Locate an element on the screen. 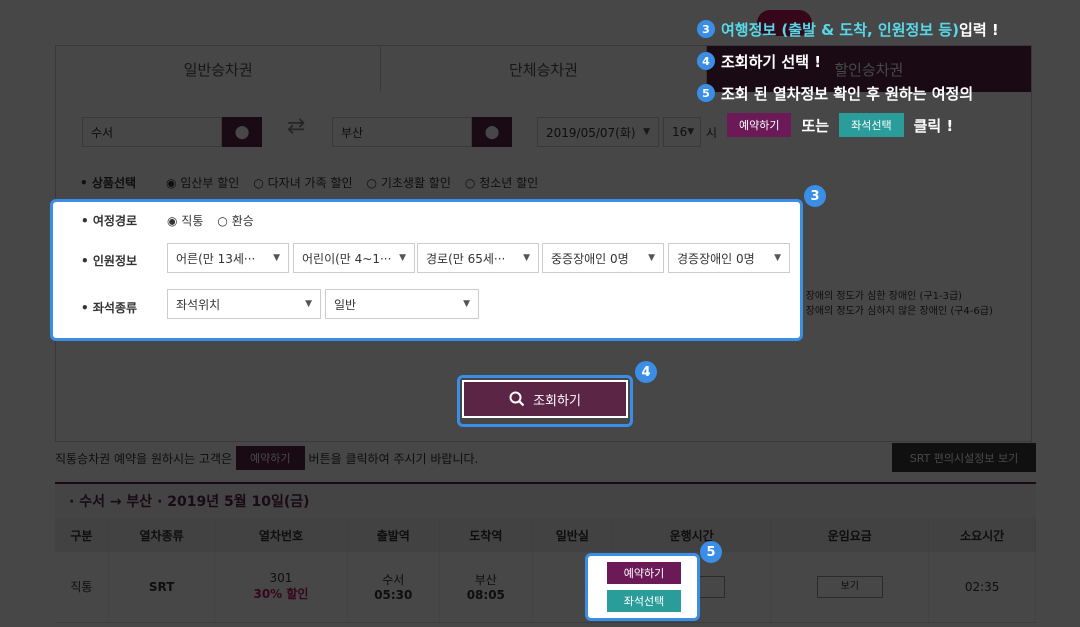  cell-train: SRT is located at coordinates (162, 587).